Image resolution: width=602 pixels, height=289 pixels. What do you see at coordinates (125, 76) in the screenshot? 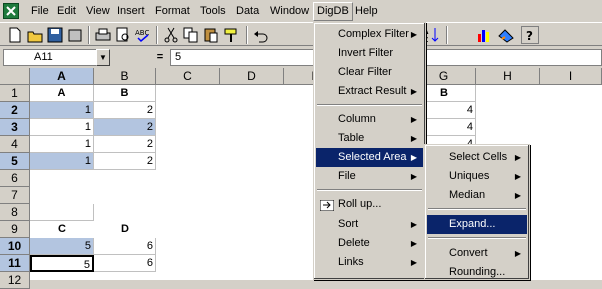
I see `column-header-b: B` at bounding box center [125, 76].